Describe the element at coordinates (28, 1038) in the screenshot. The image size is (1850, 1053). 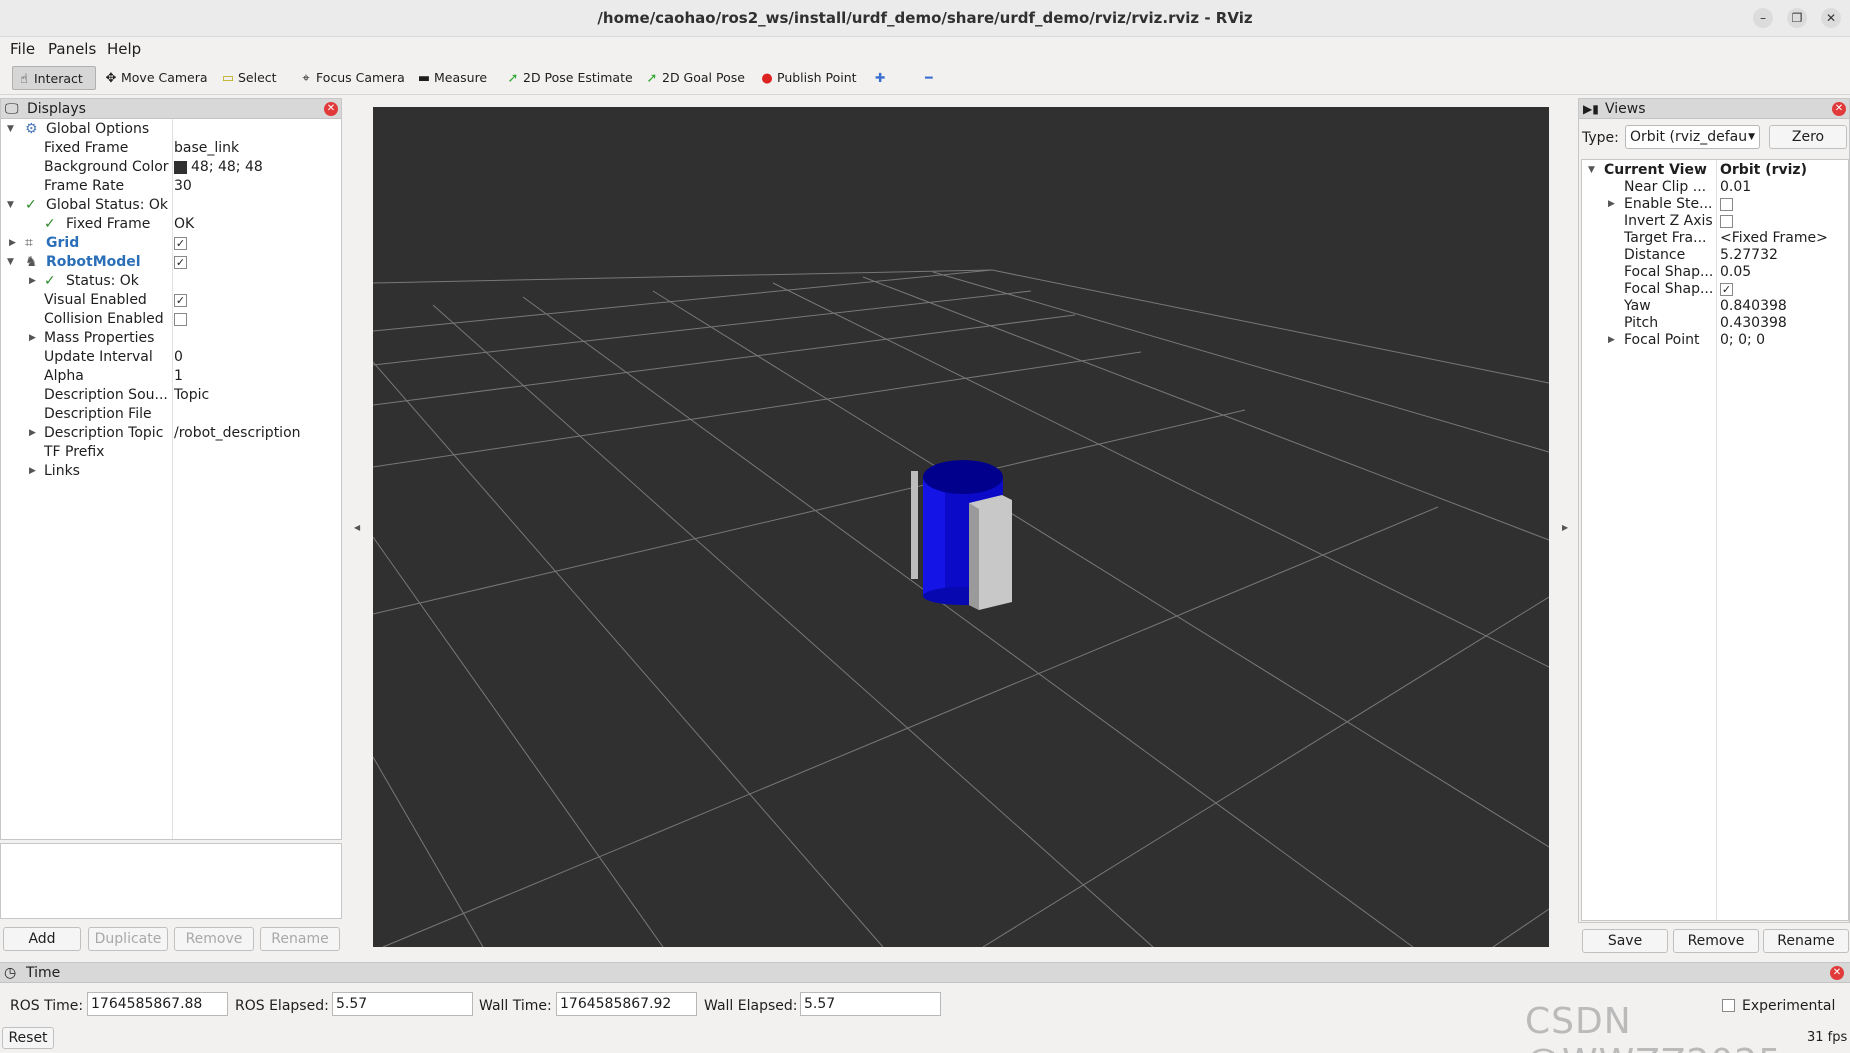
I see `reset-button: Reset` at that location.